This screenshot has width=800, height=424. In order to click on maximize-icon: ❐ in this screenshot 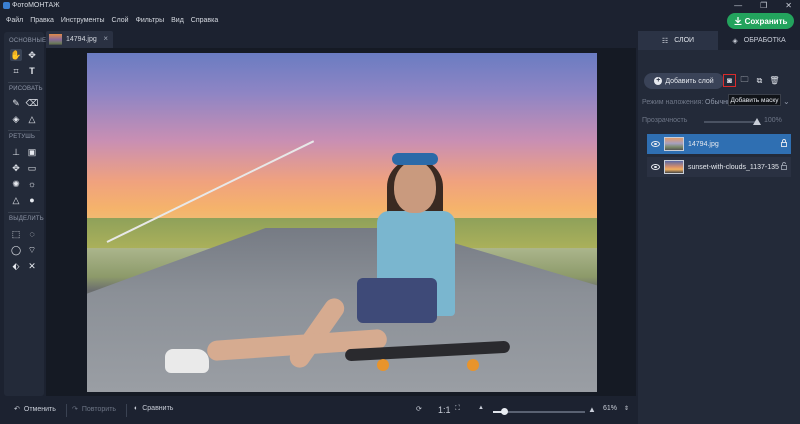, I will do `click(763, 5)`.